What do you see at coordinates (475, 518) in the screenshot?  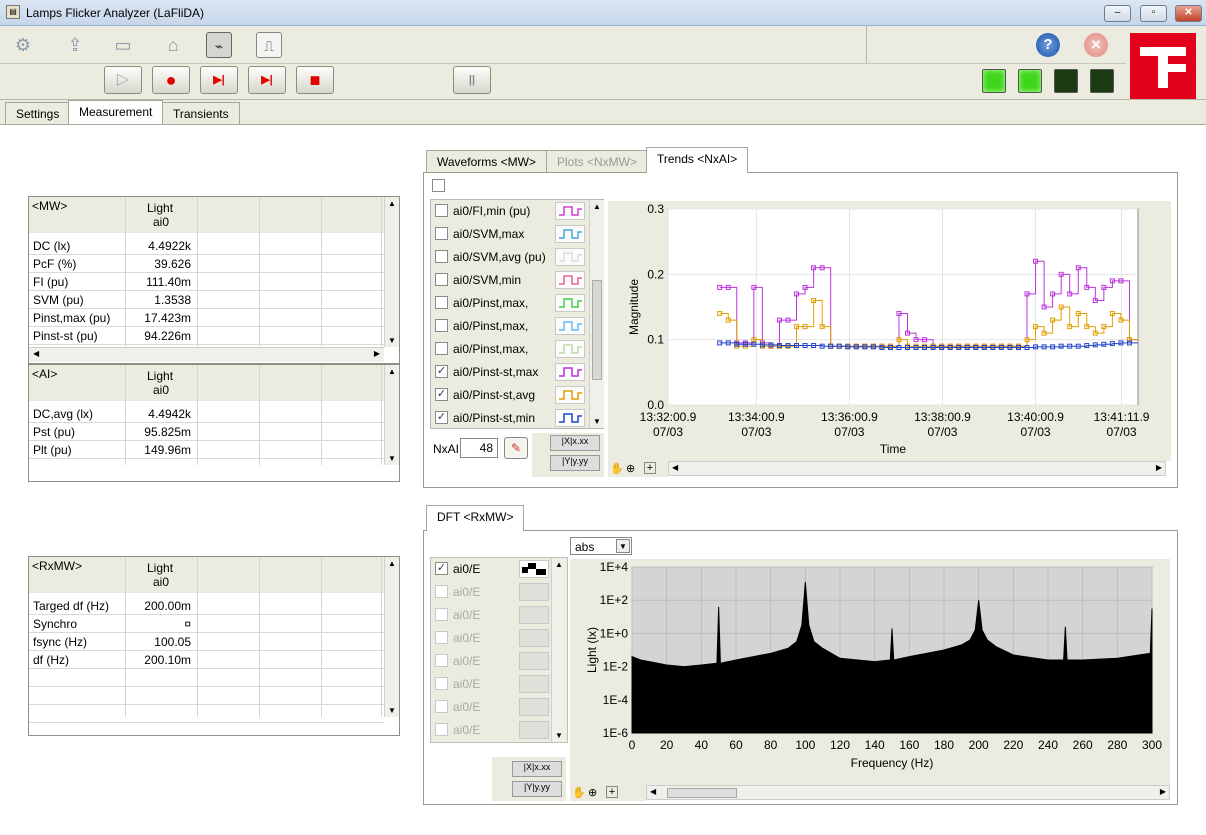 I see `tab-dft: DFT <RxMW>` at bounding box center [475, 518].